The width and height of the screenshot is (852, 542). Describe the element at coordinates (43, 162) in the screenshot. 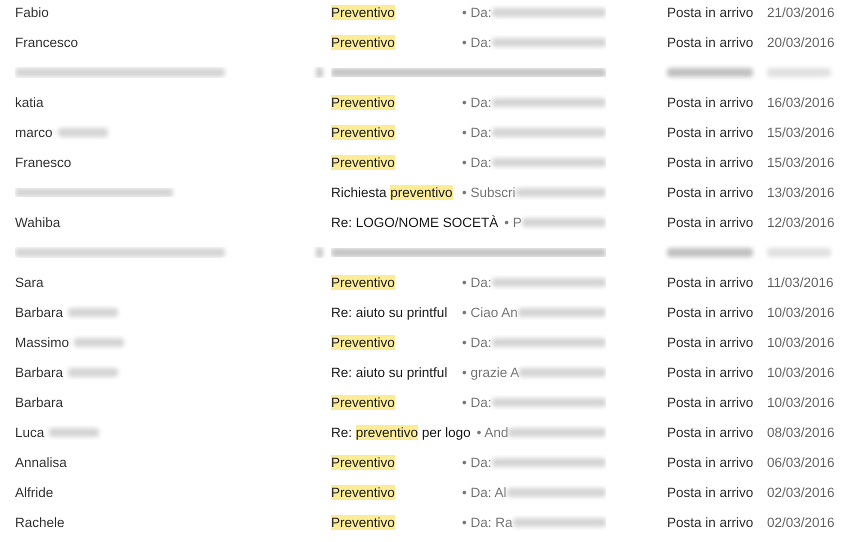

I see `sender-name: Franesco` at that location.